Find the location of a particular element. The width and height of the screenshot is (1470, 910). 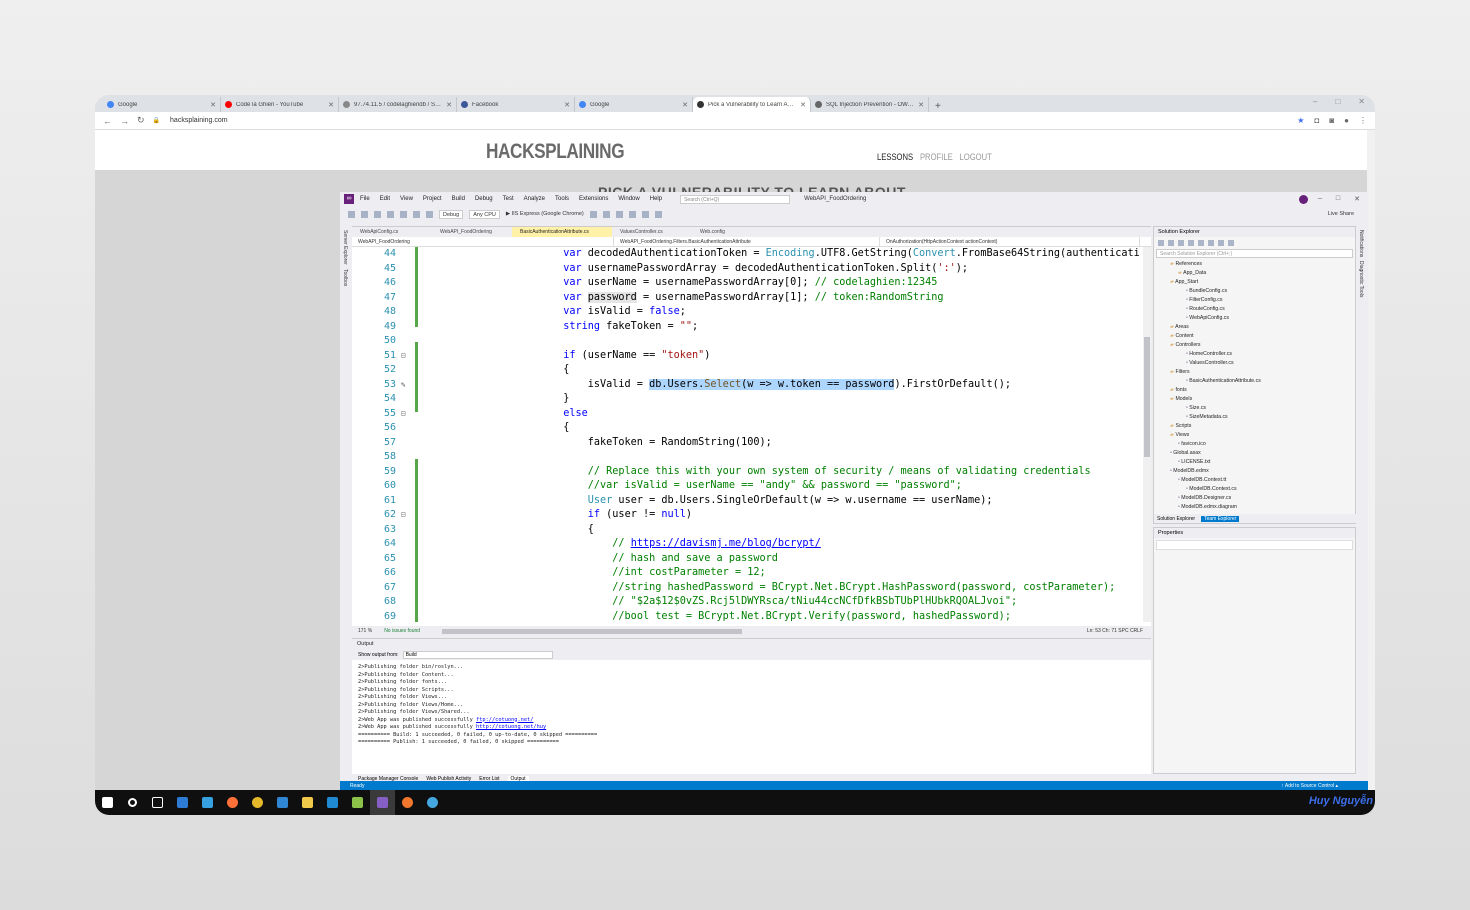

code-line: 50 is located at coordinates (745, 341).